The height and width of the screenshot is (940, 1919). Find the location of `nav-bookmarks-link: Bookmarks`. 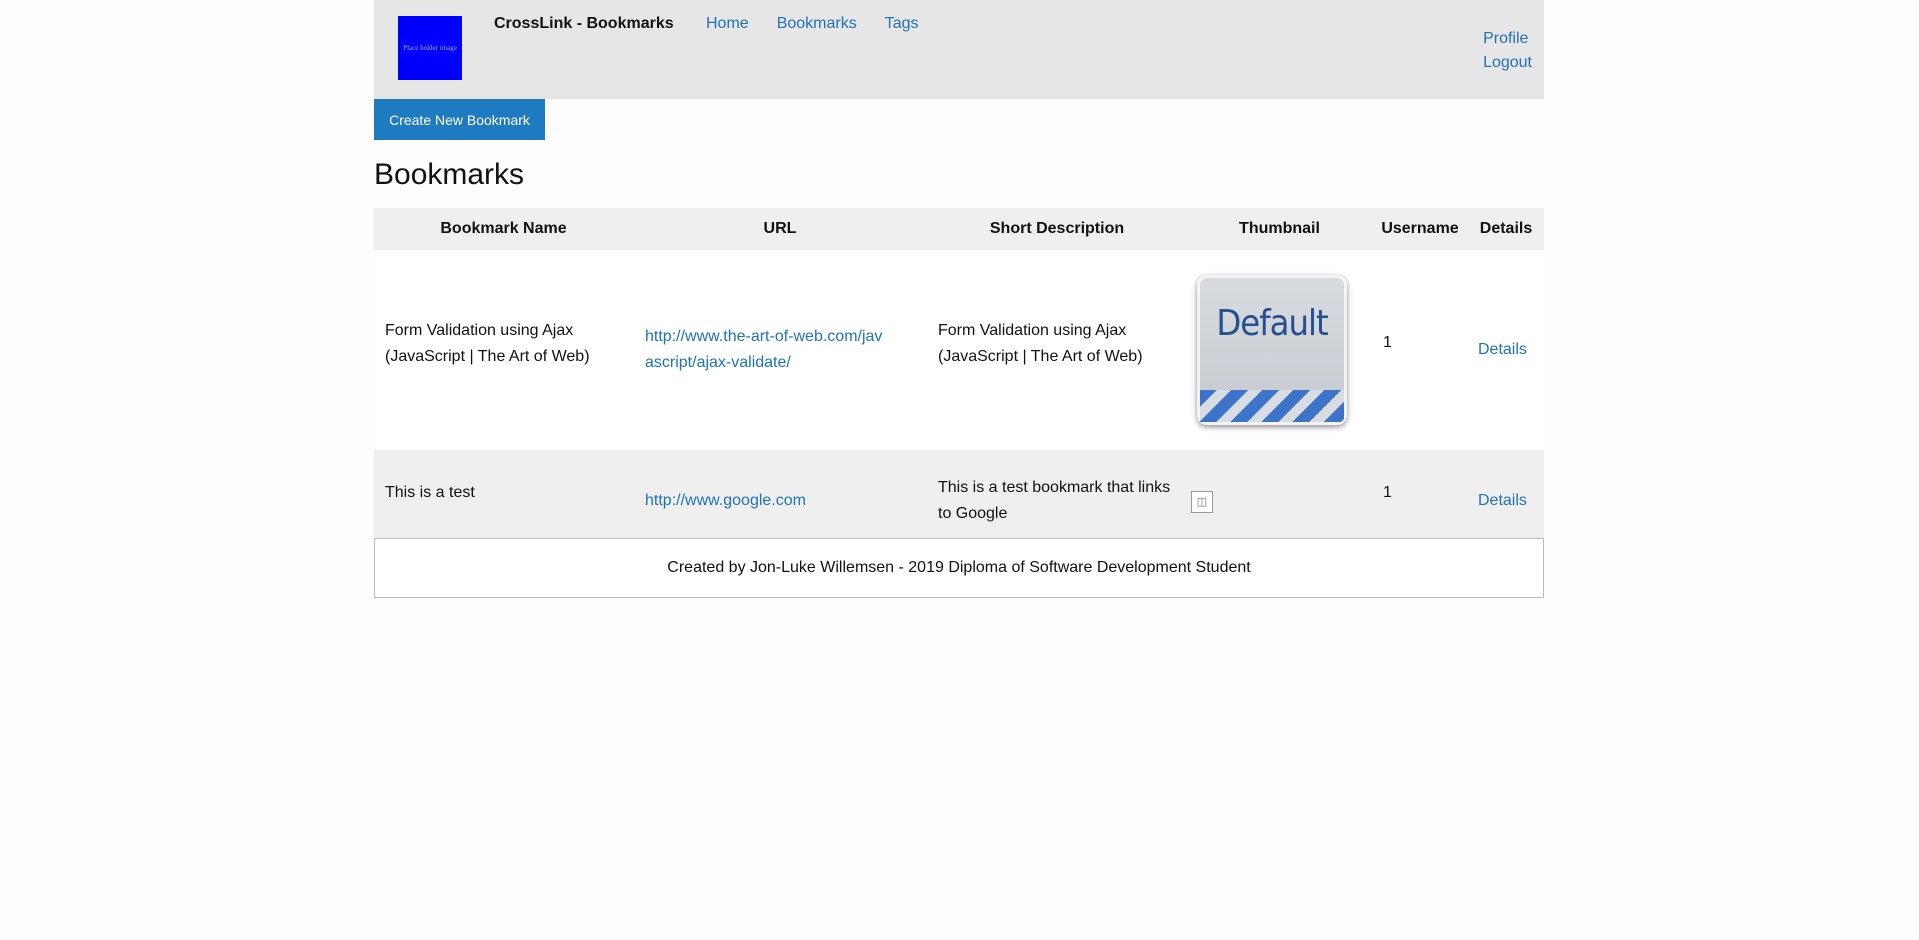

nav-bookmarks-link: Bookmarks is located at coordinates (817, 24).